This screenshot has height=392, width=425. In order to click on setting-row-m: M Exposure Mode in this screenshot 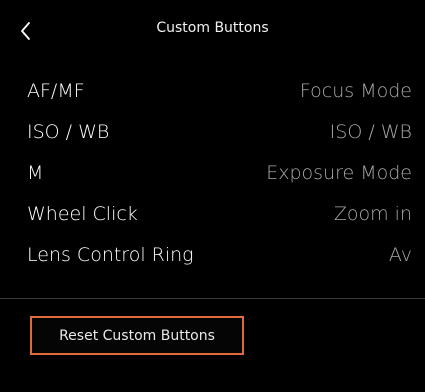, I will do `click(212, 174)`.